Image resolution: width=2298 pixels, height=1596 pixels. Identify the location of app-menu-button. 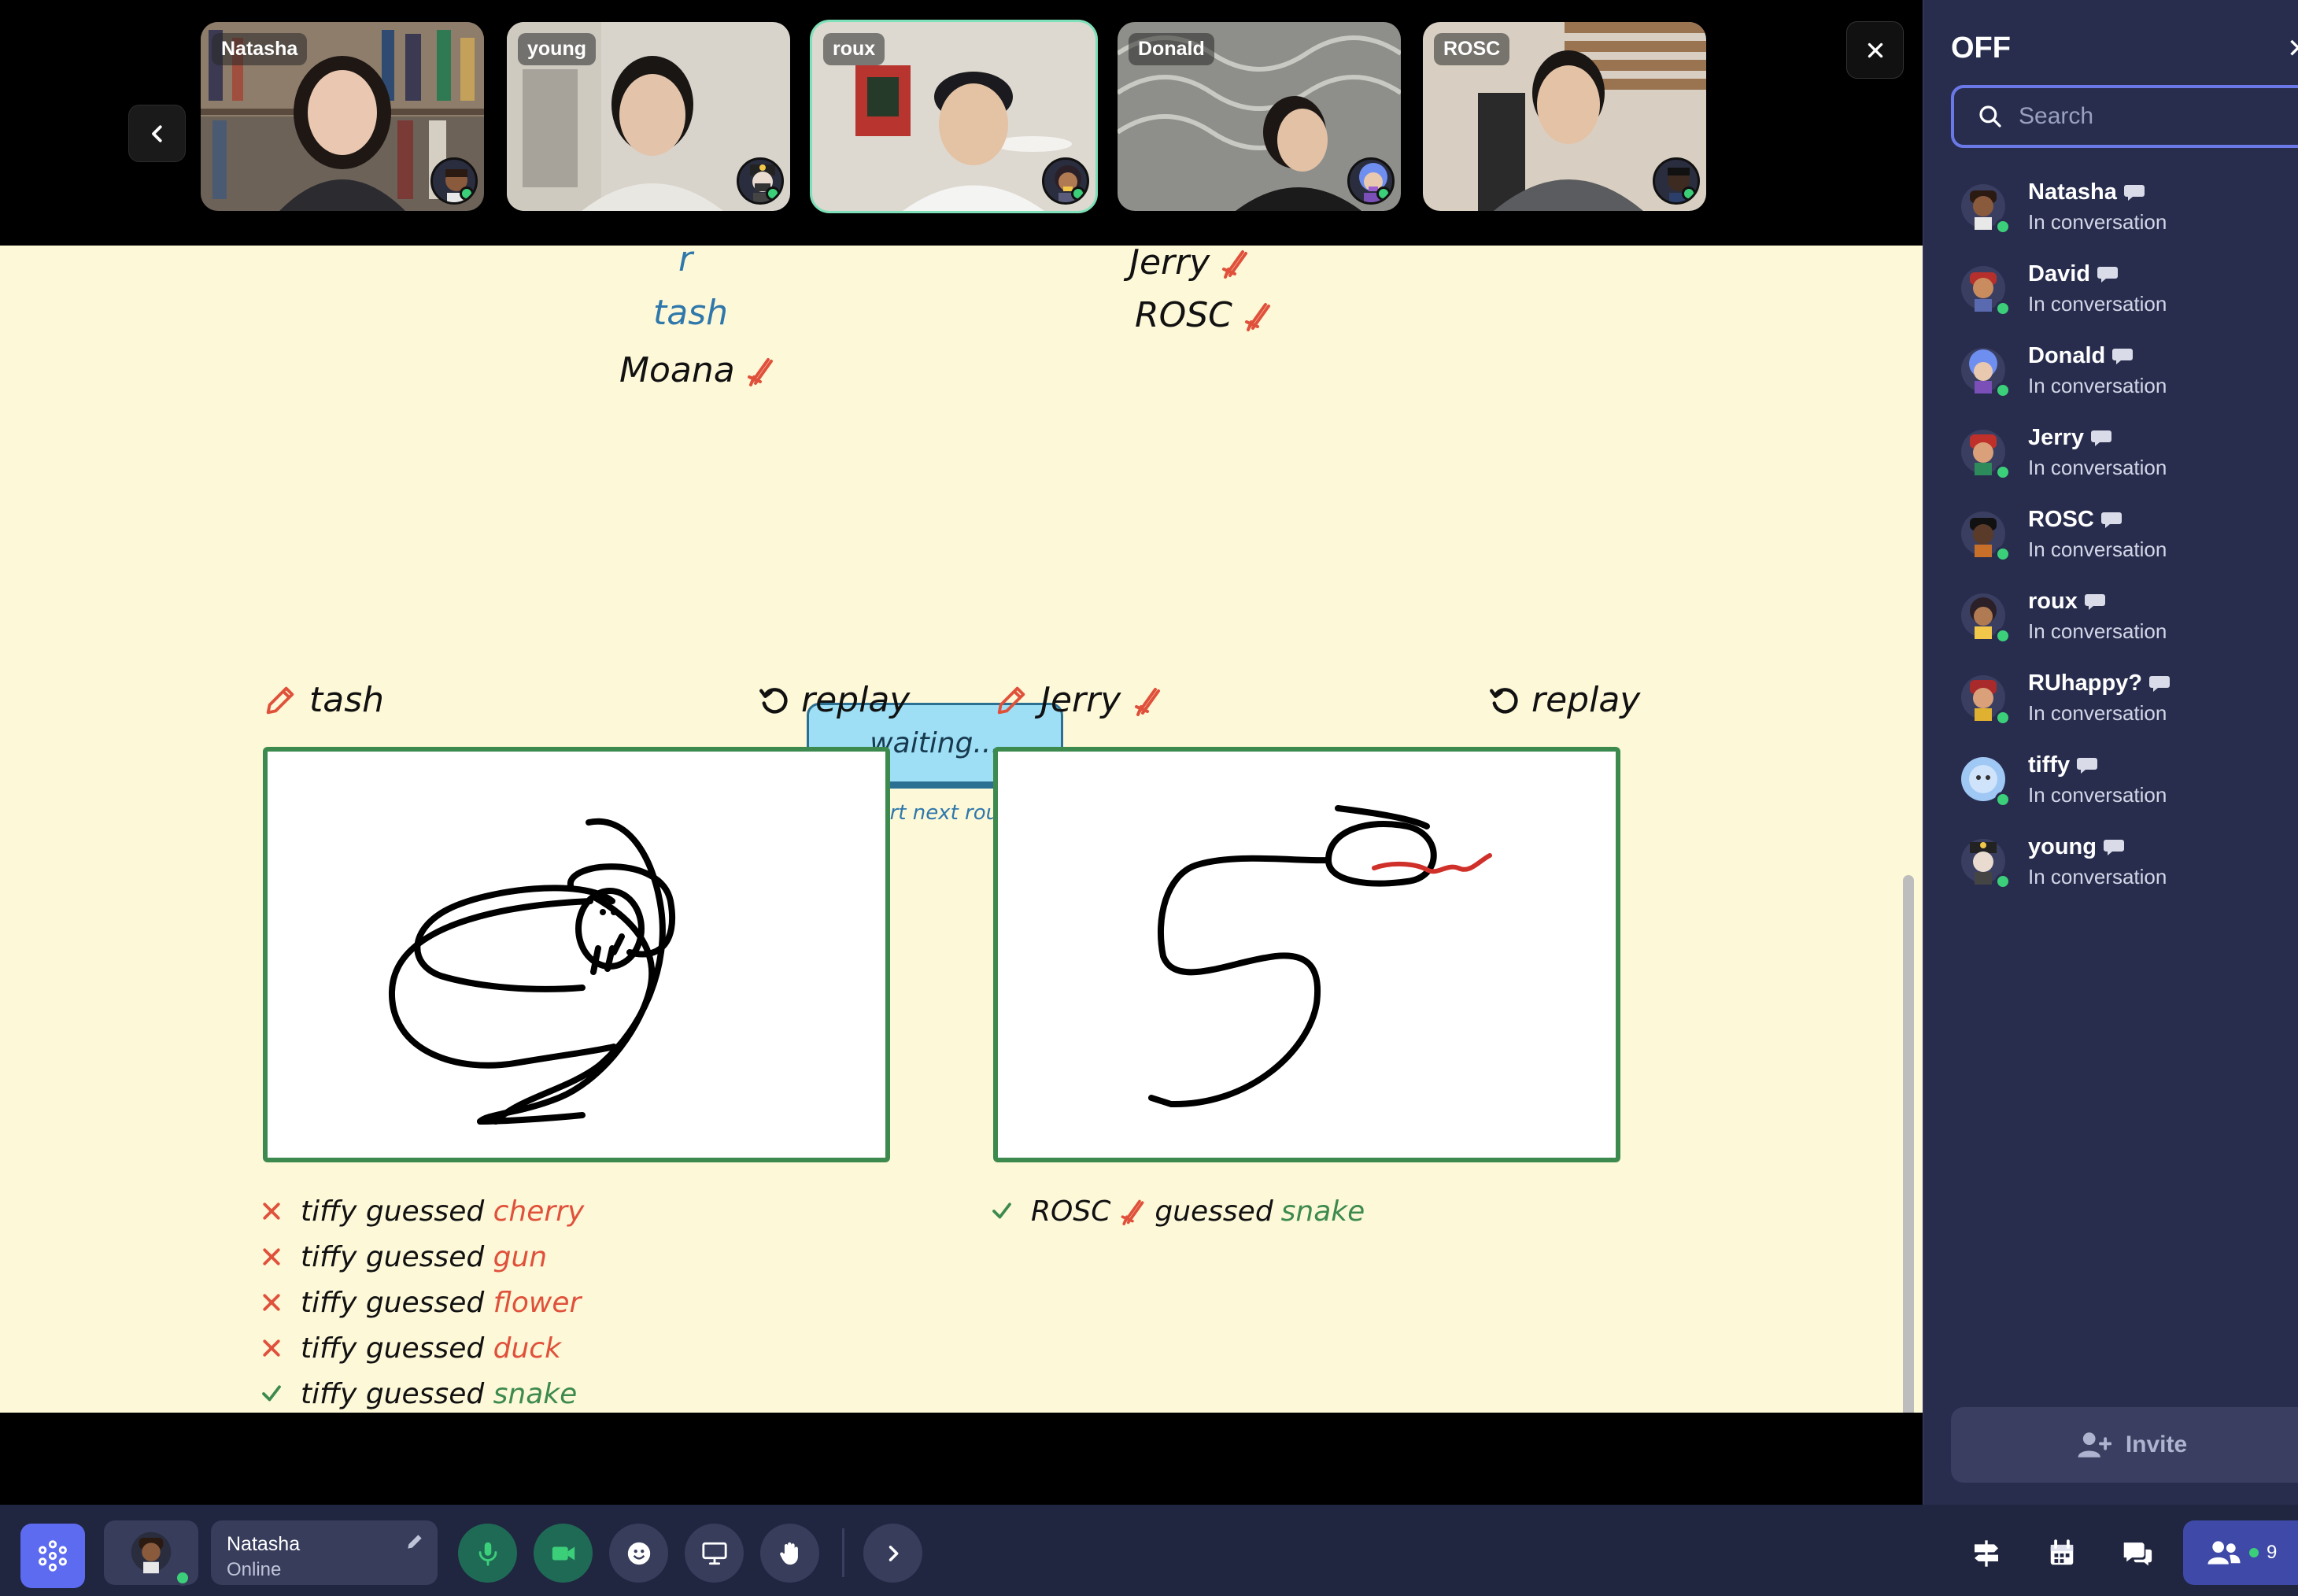
(52, 1556).